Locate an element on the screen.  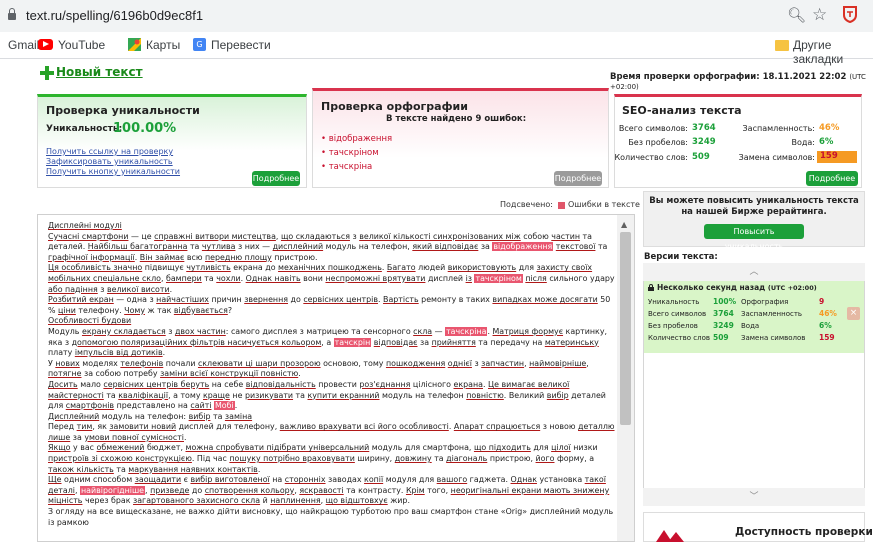
fix-uniqueness-link: Зафиксировать уникальность is located at coordinates (109, 161).